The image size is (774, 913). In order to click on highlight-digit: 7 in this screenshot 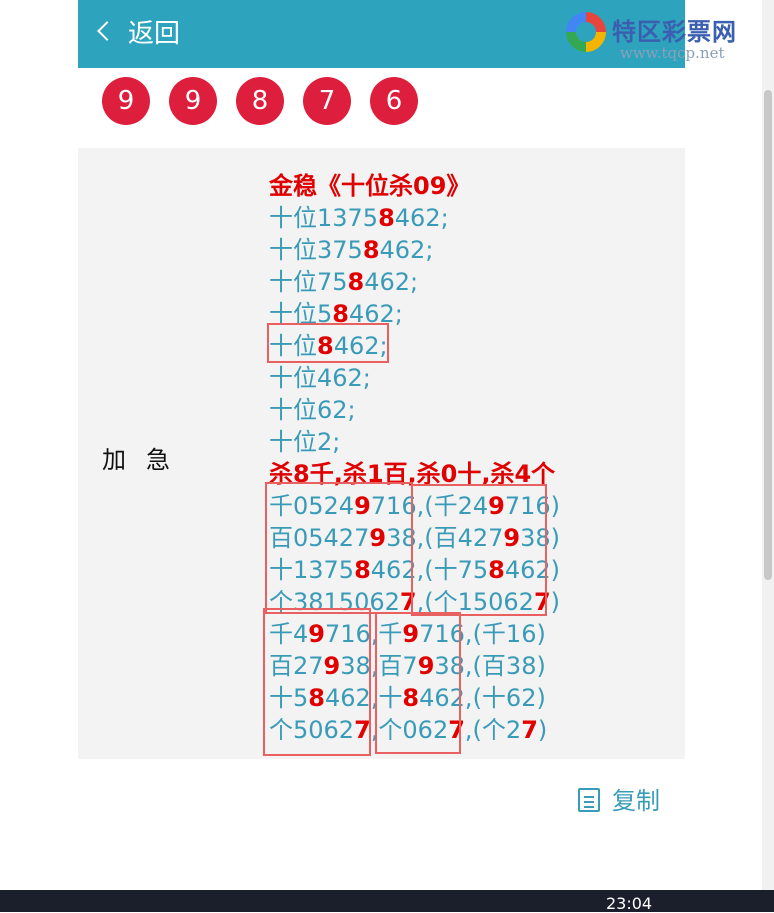, I will do `click(529, 730)`.